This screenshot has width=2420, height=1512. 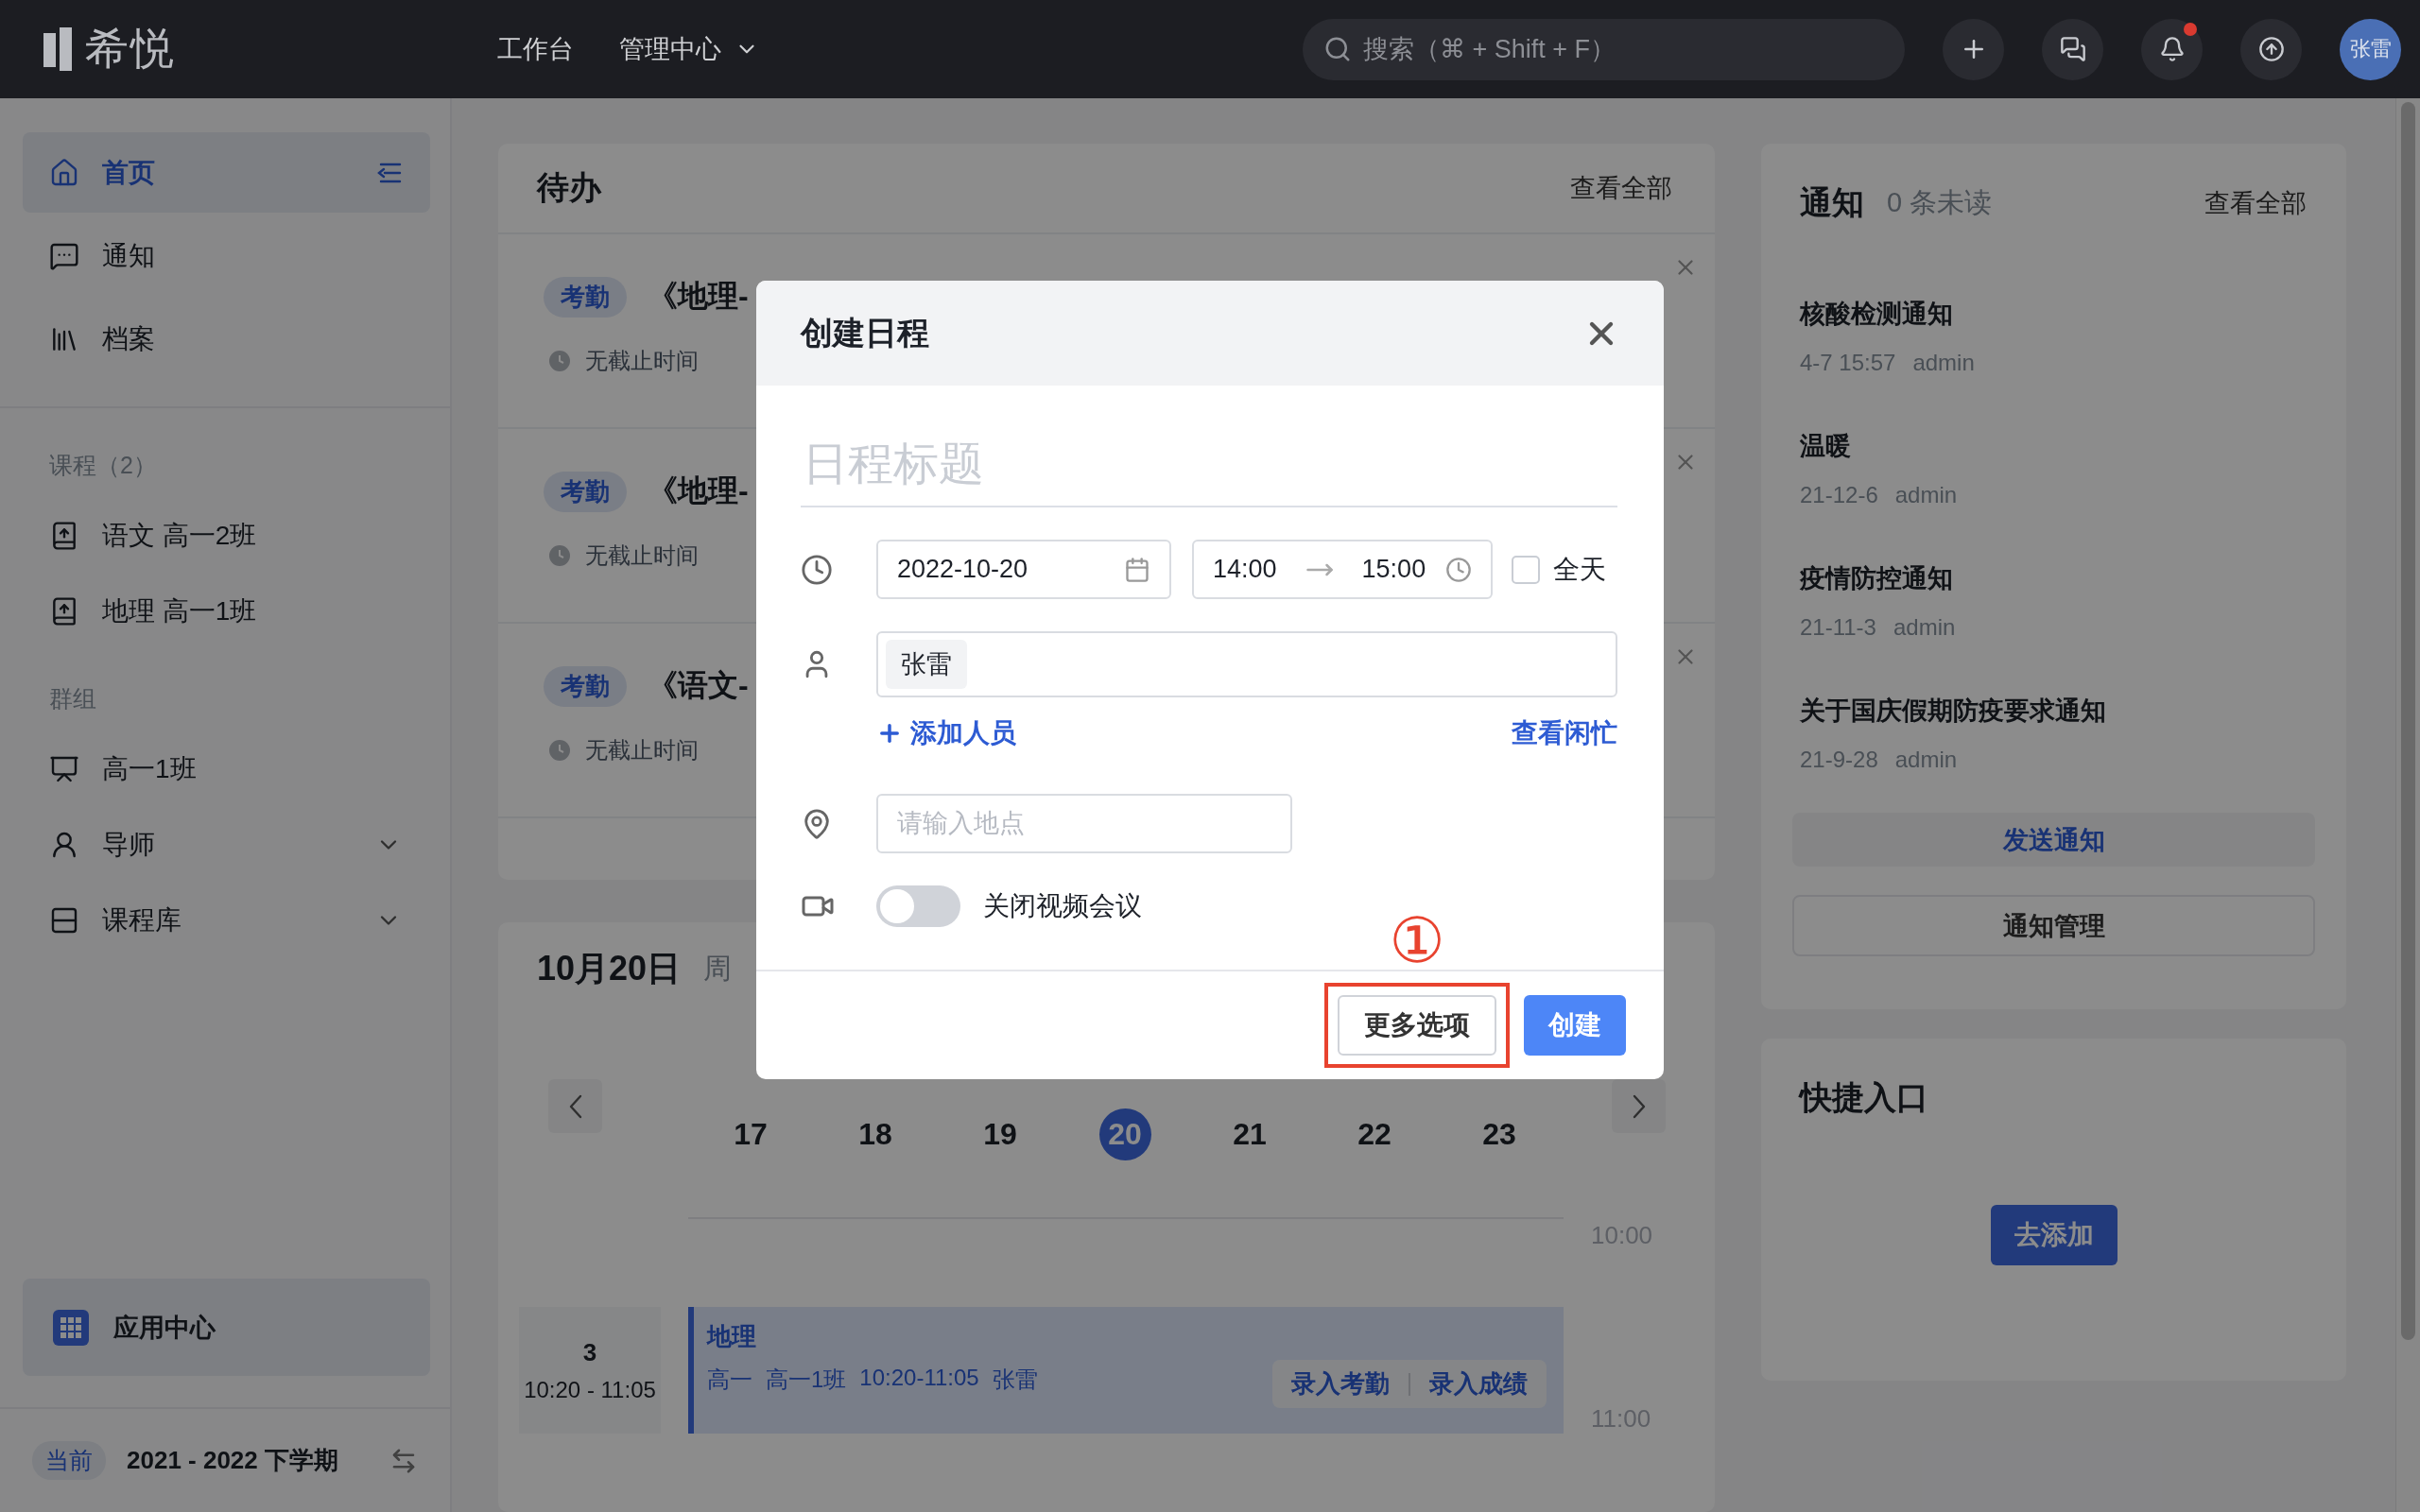 What do you see at coordinates (1340, 1383) in the screenshot?
I see `action-link: 录入考勤` at bounding box center [1340, 1383].